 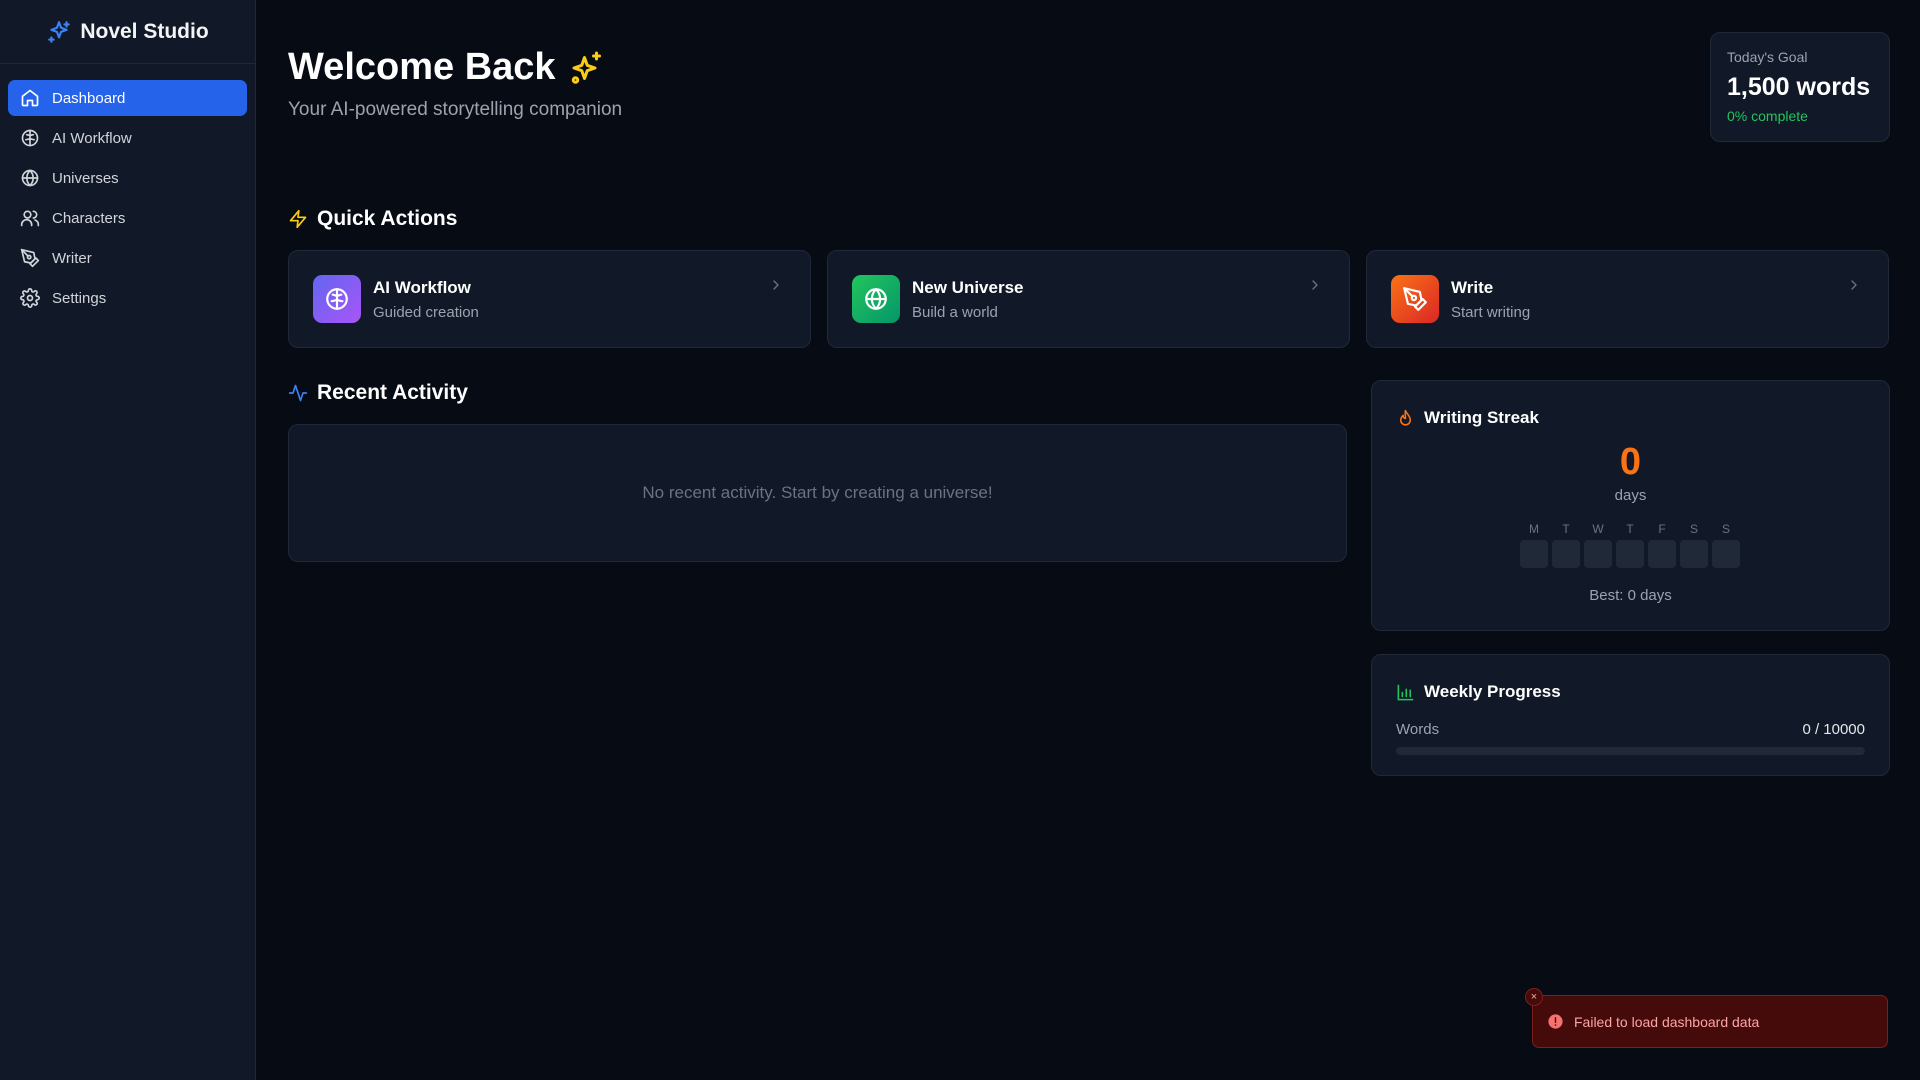 What do you see at coordinates (549, 299) in the screenshot?
I see `quick-action-ai-workflow: AI Workflow Guided creation` at bounding box center [549, 299].